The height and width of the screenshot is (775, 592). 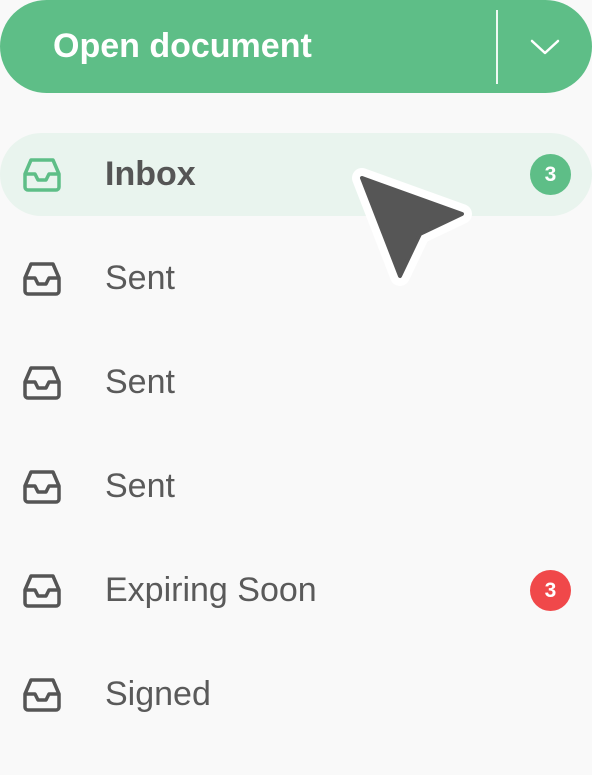 I want to click on nav-item-signed: Signed, so click(x=296, y=694).